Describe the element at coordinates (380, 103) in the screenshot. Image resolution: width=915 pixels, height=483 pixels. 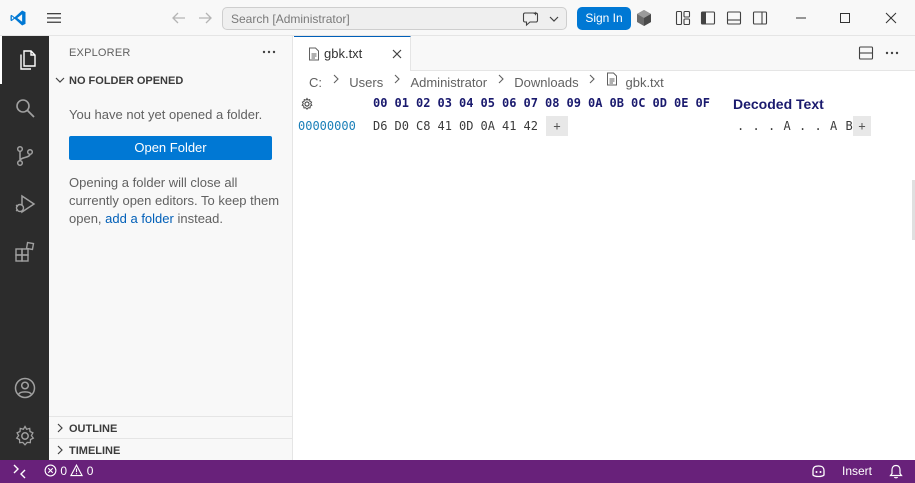
I see `hex-column-label: 00` at that location.